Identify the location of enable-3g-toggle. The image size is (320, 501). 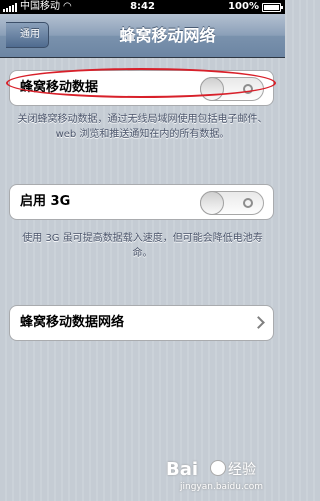
(232, 203).